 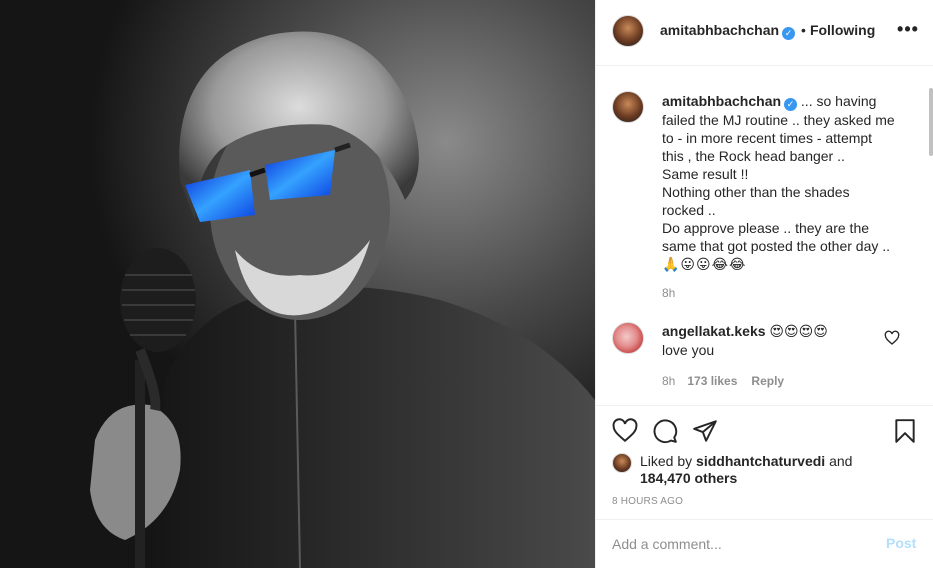 I want to click on comment-like-heart-icon, so click(x=892, y=338).